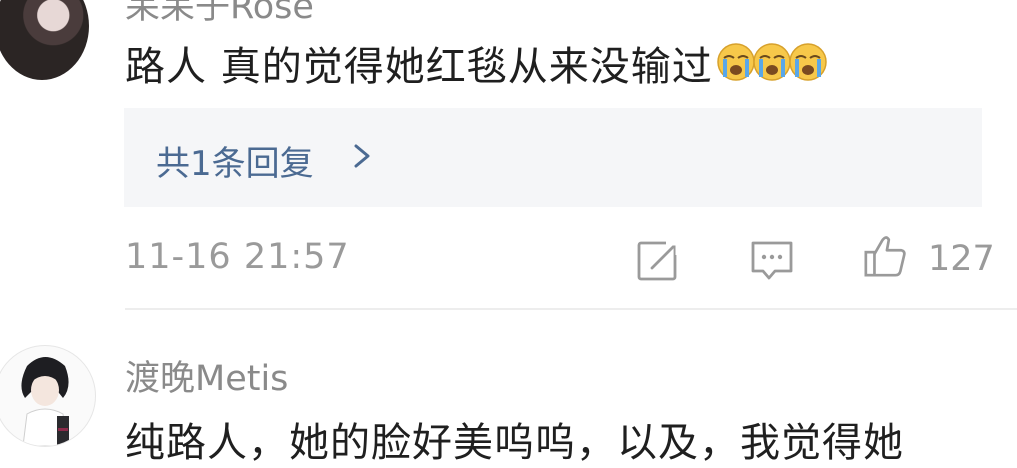  Describe the element at coordinates (771, 67) in the screenshot. I see `crying-emoji-icon` at that location.